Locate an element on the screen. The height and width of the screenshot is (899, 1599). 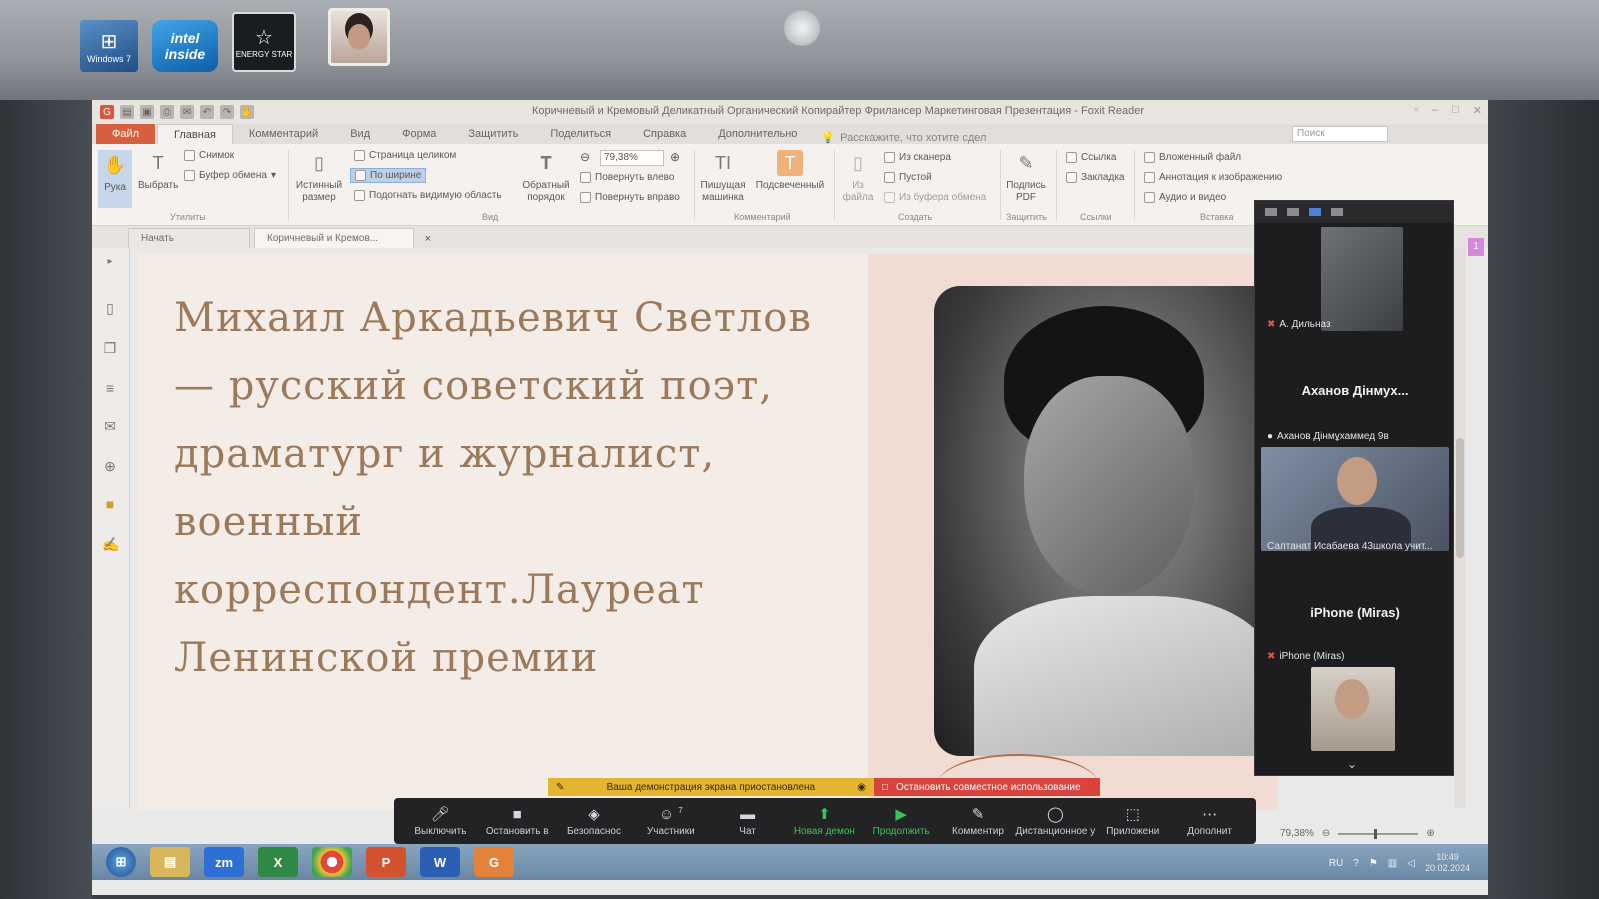
search-input: Поиск is located at coordinates (1340, 134).